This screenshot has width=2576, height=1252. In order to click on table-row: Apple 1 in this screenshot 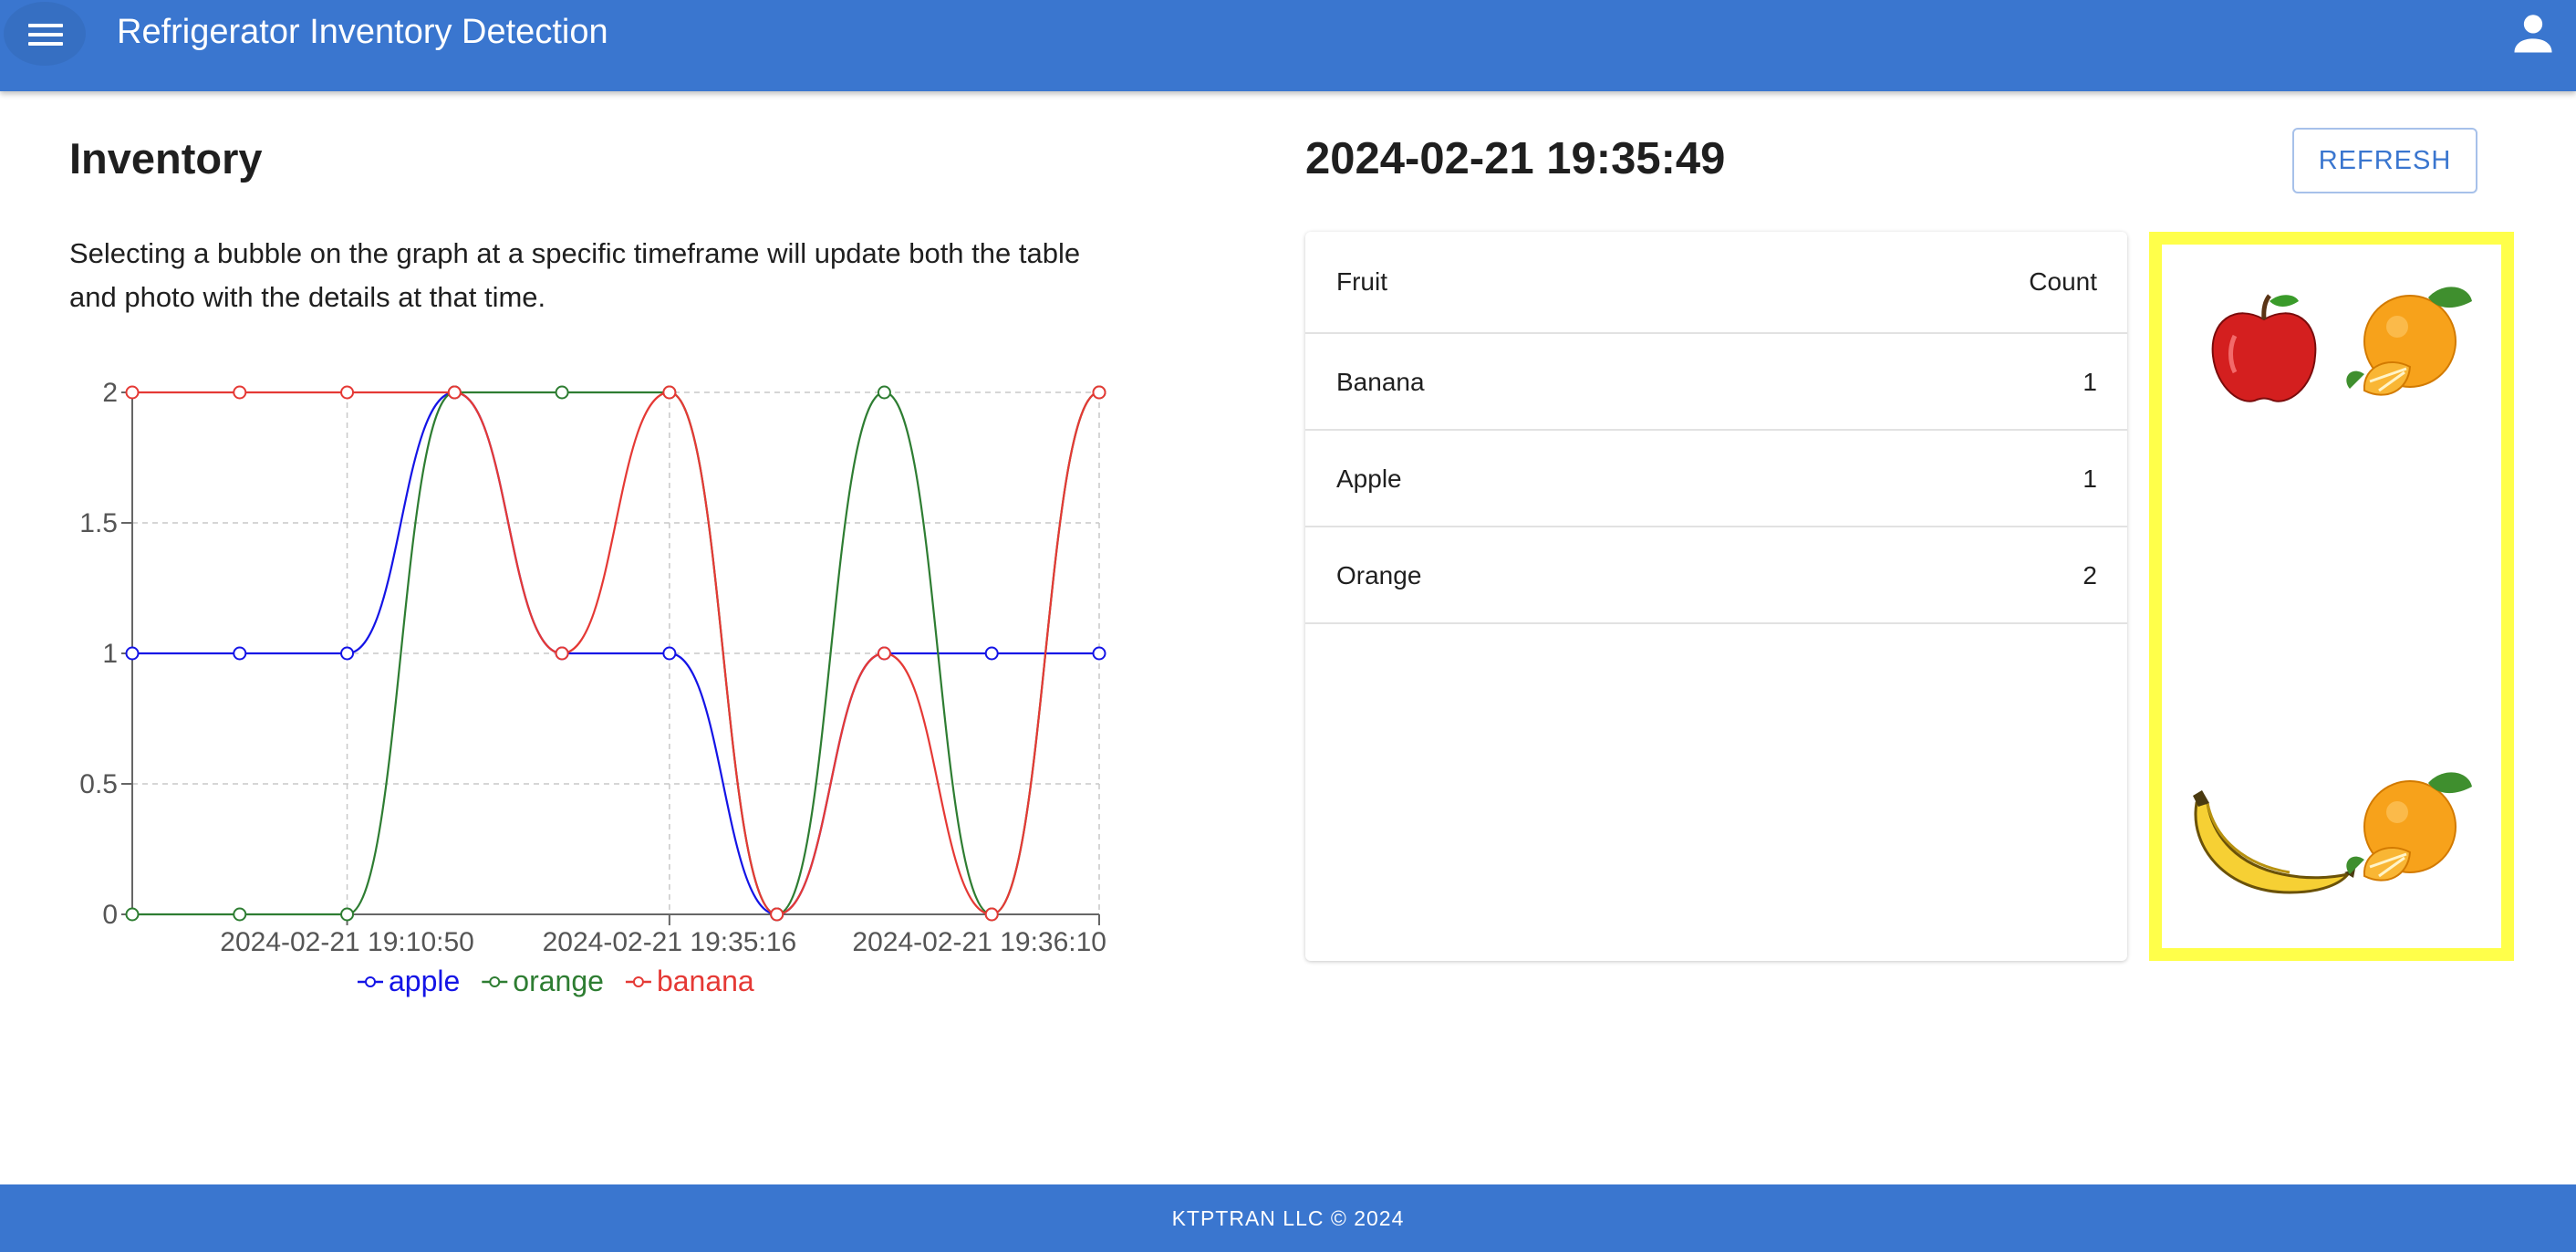, I will do `click(1716, 479)`.